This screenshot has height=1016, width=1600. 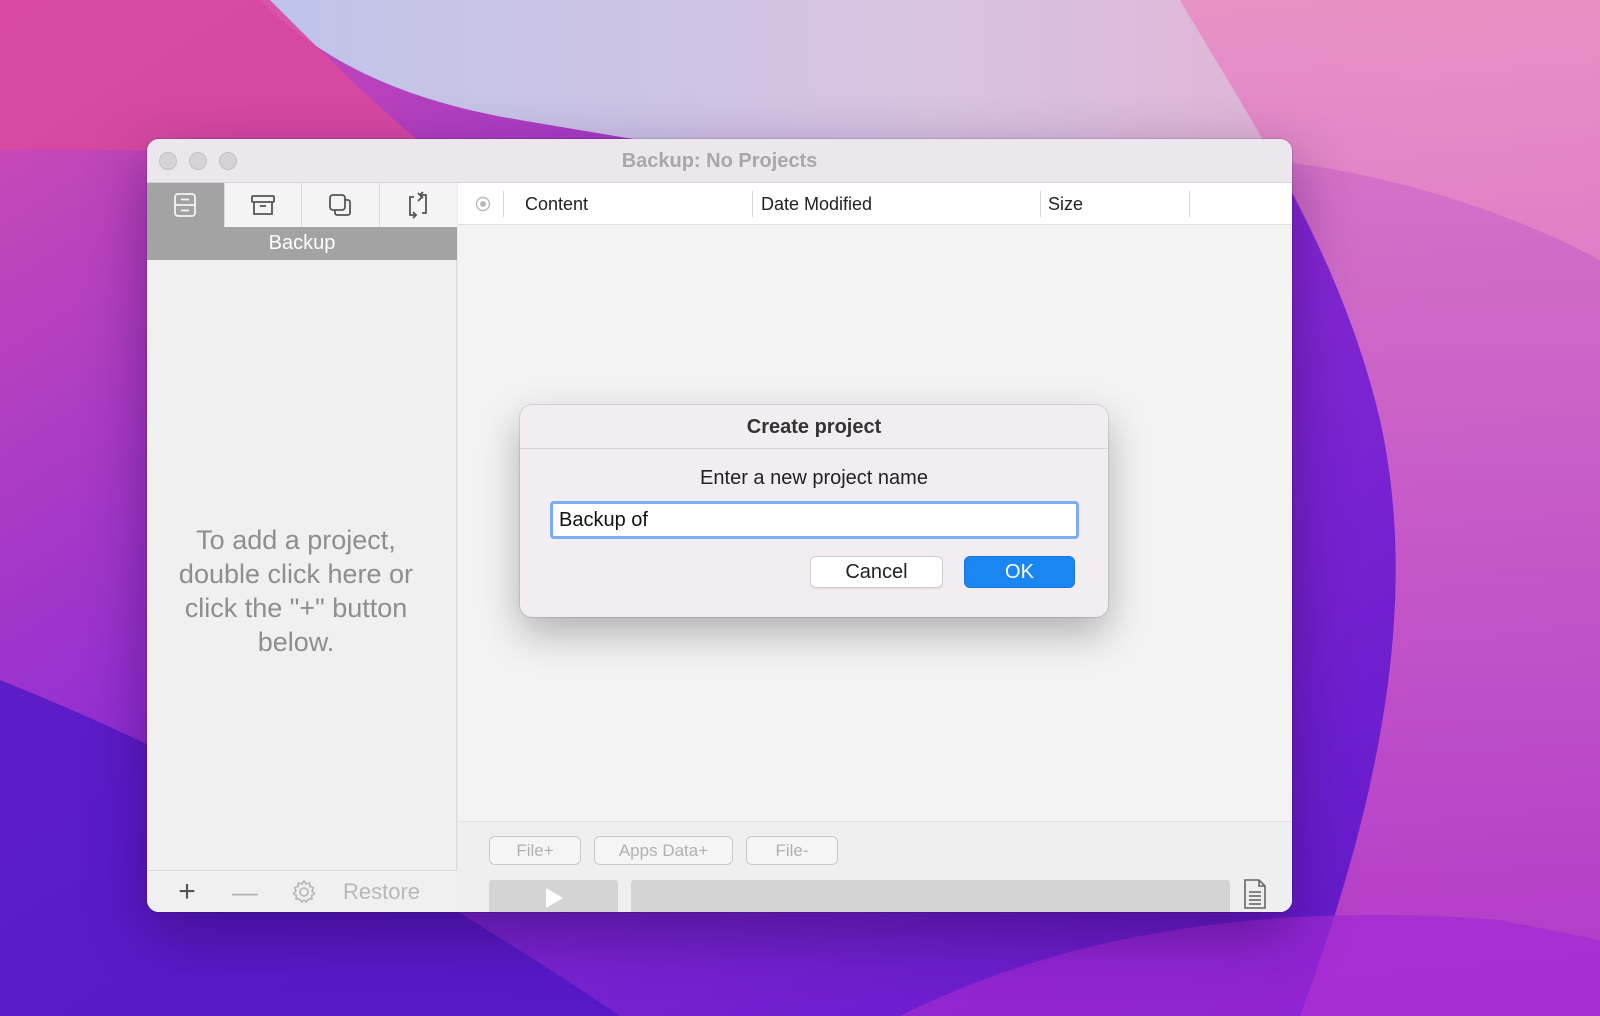 I want to click on archive-box-icon, so click(x=262, y=205).